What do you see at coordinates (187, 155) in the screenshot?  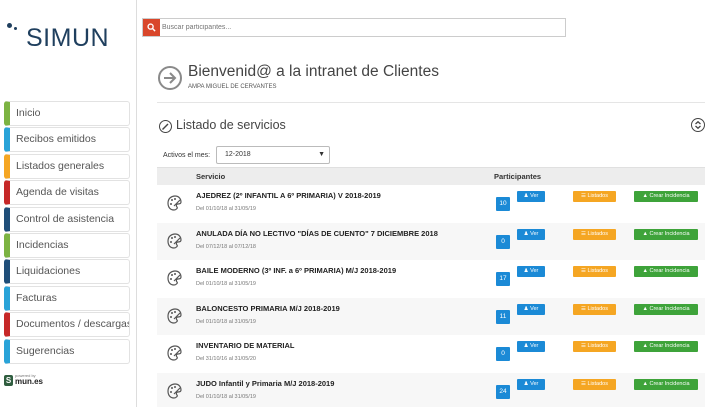 I see `month-filter-label: Activos el mes:` at bounding box center [187, 155].